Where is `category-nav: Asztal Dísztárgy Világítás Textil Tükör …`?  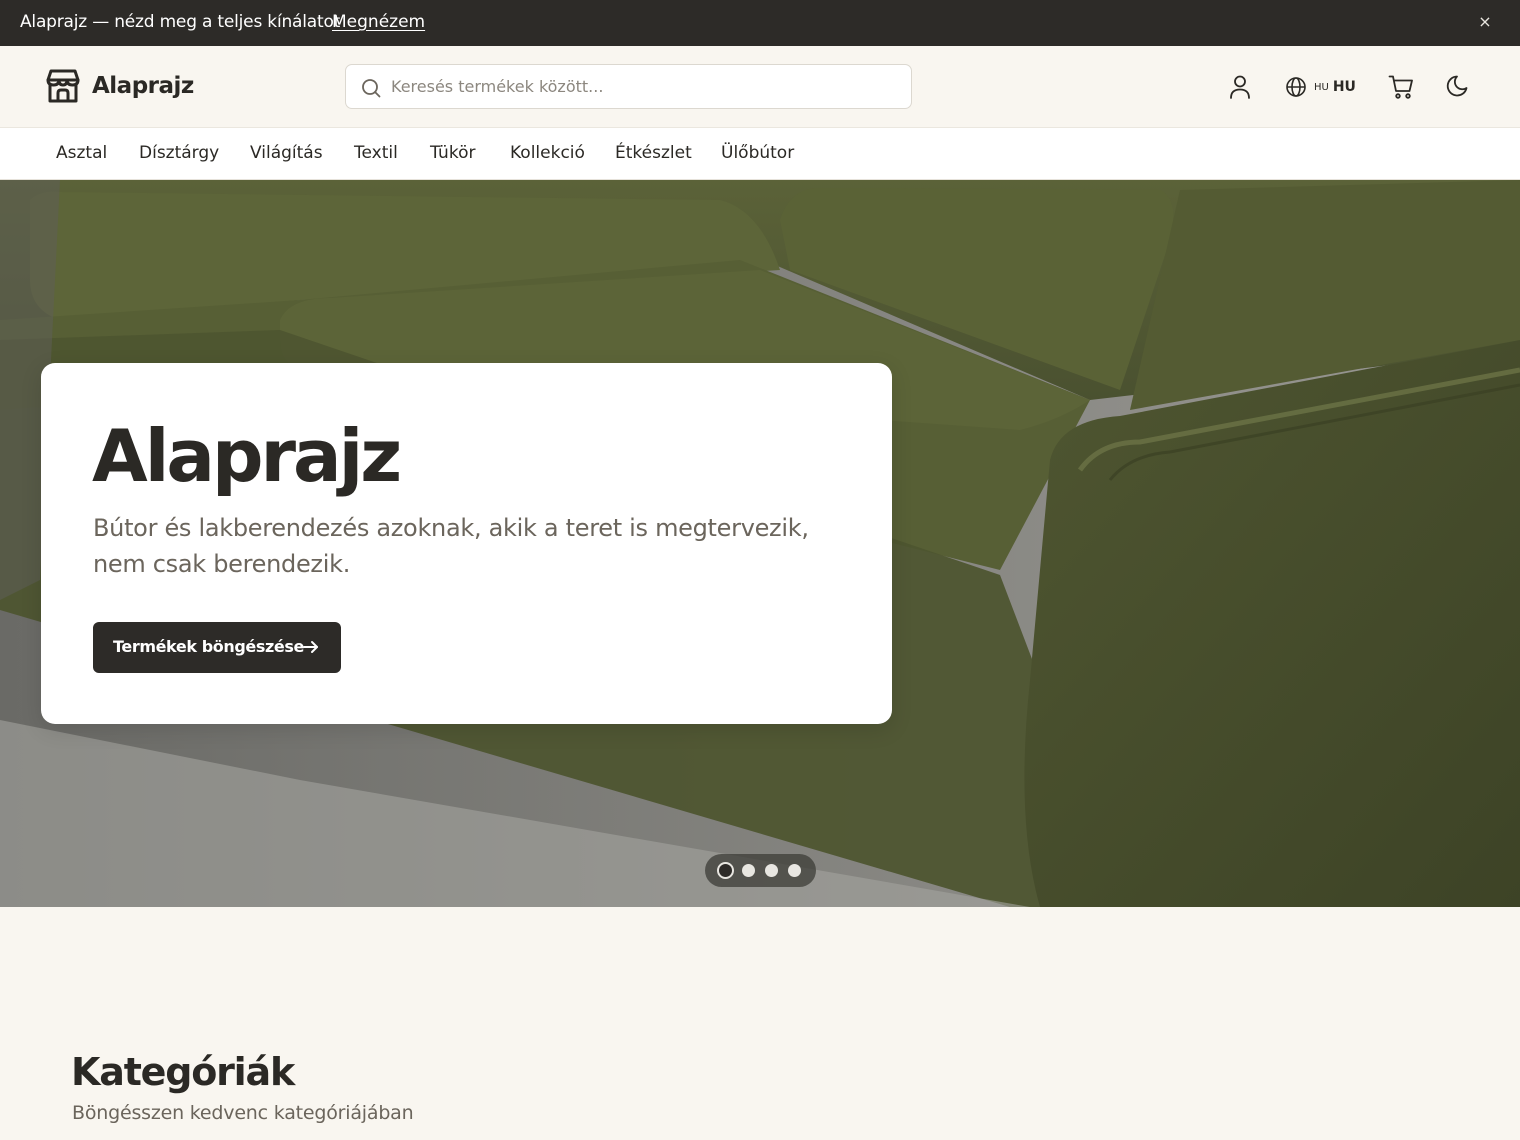 category-nav: Asztal Dísztárgy Világítás Textil Tükör … is located at coordinates (760, 154).